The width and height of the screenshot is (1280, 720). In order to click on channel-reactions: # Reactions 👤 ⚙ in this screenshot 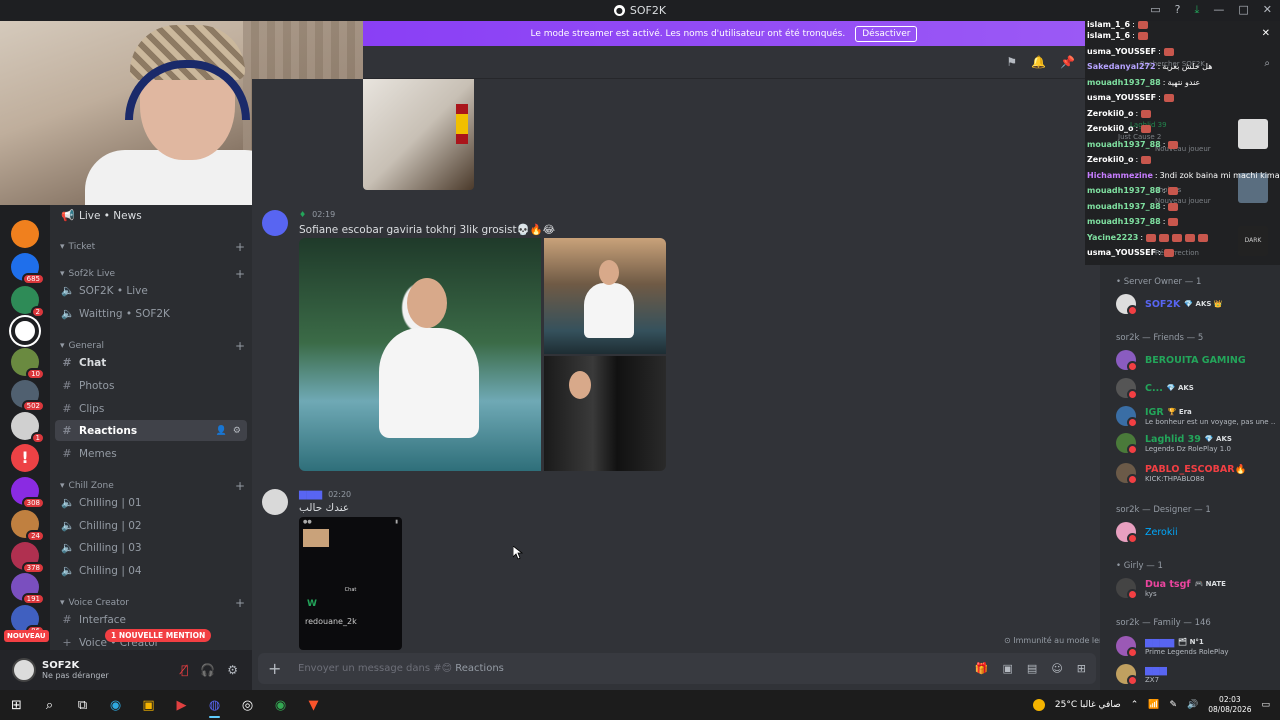, I will do `click(151, 430)`.